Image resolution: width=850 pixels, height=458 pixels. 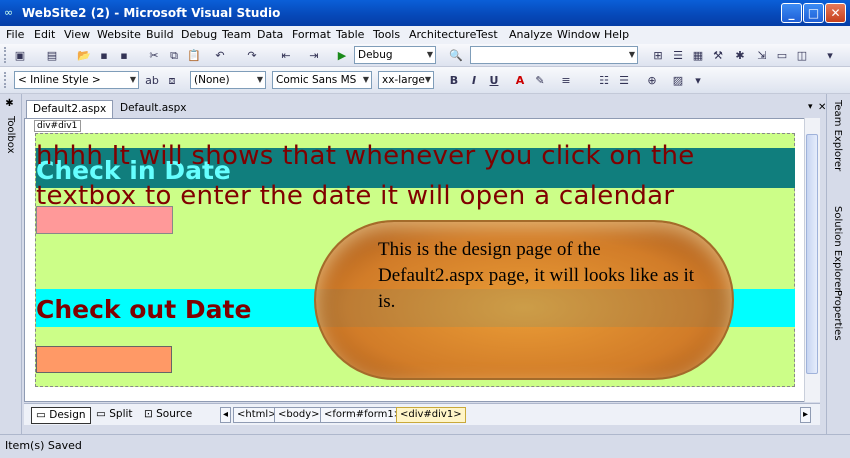 I want to click on checkout-date-textbox, so click(x=104, y=359).